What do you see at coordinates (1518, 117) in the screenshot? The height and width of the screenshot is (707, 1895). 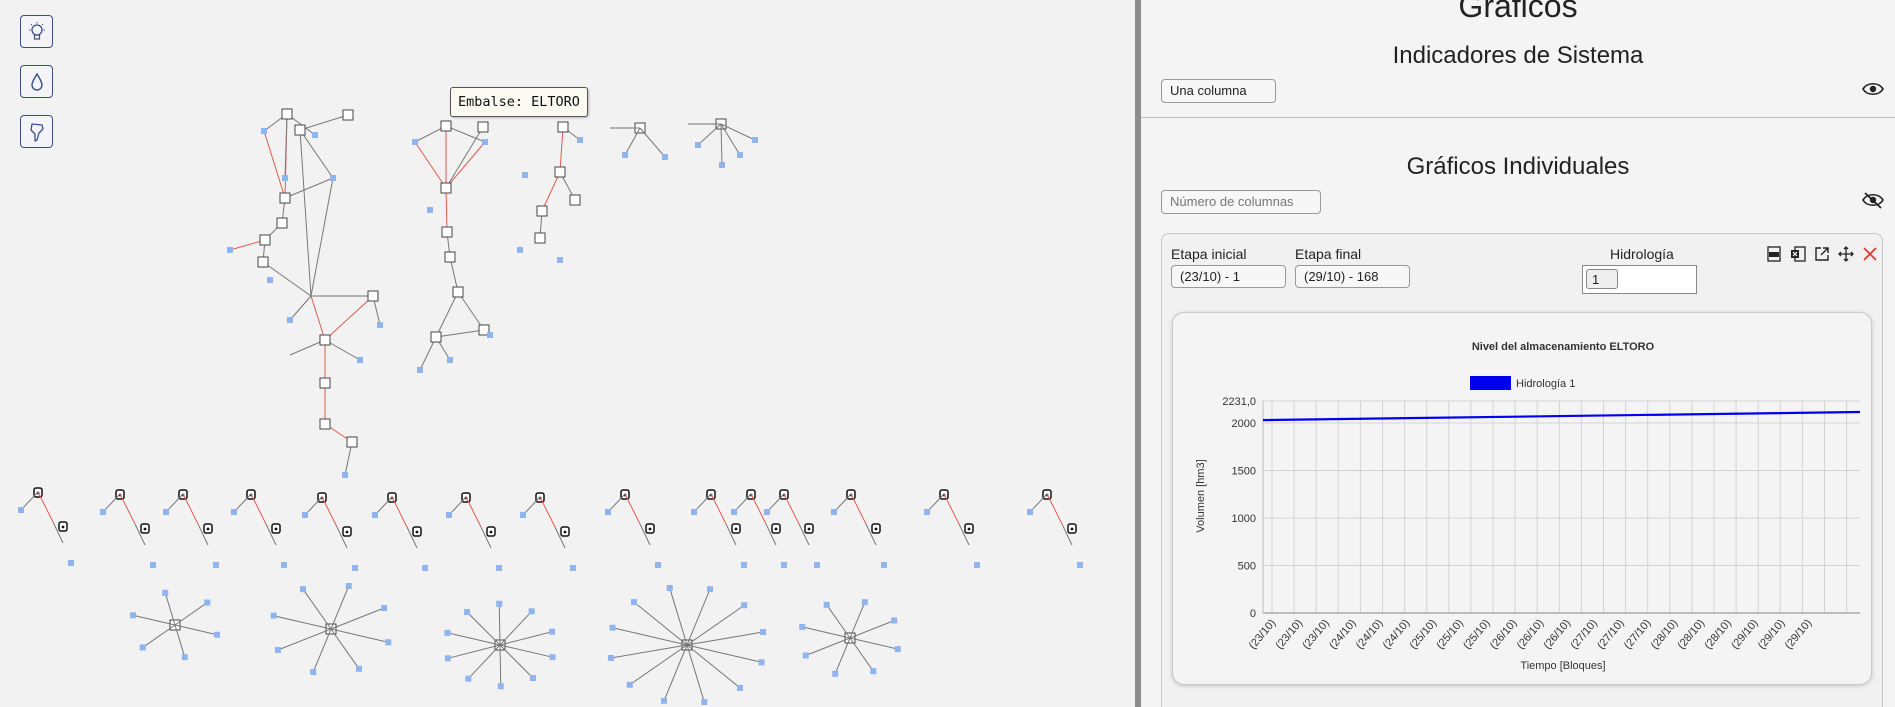 I see `section-divider` at bounding box center [1518, 117].